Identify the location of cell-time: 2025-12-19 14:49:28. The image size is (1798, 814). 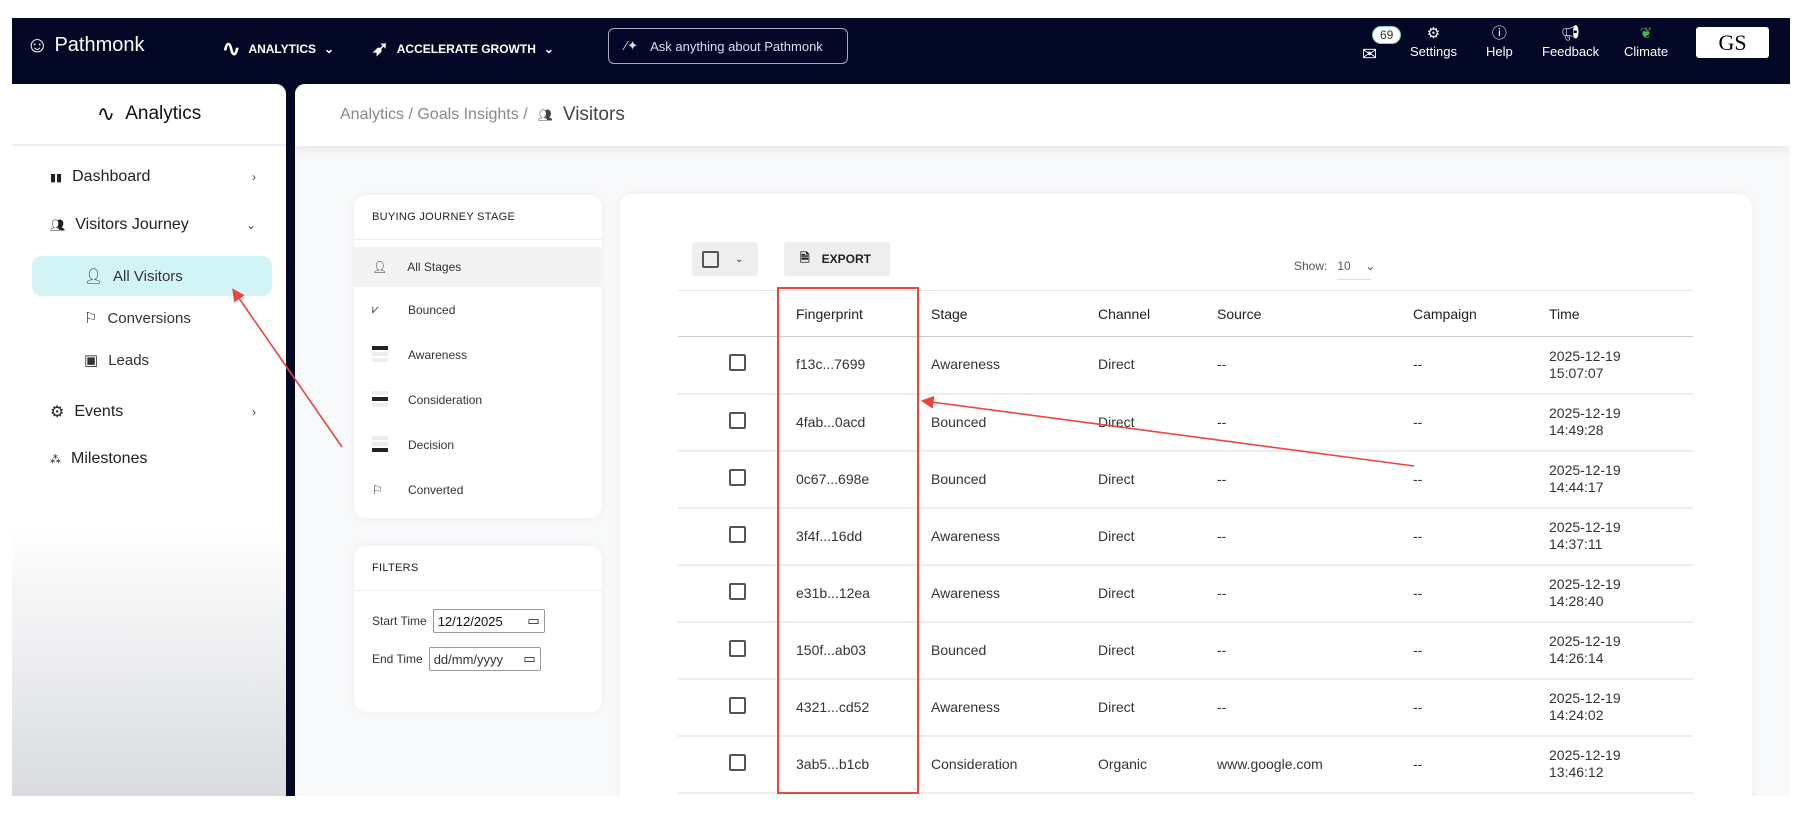
(1621, 422).